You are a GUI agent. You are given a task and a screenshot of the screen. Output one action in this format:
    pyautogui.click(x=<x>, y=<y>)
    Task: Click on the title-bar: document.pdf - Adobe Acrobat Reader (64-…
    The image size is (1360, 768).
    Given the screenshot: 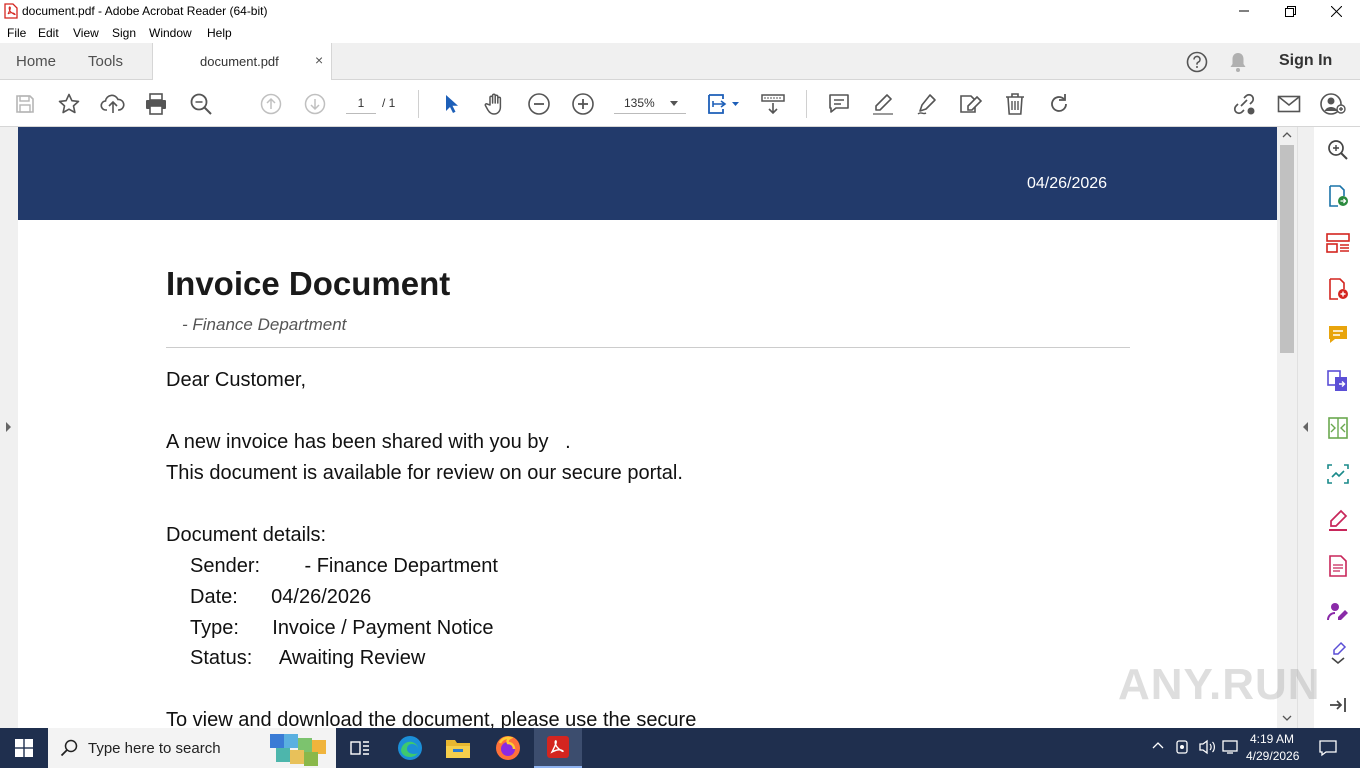 What is the action you would take?
    pyautogui.click(x=680, y=11)
    